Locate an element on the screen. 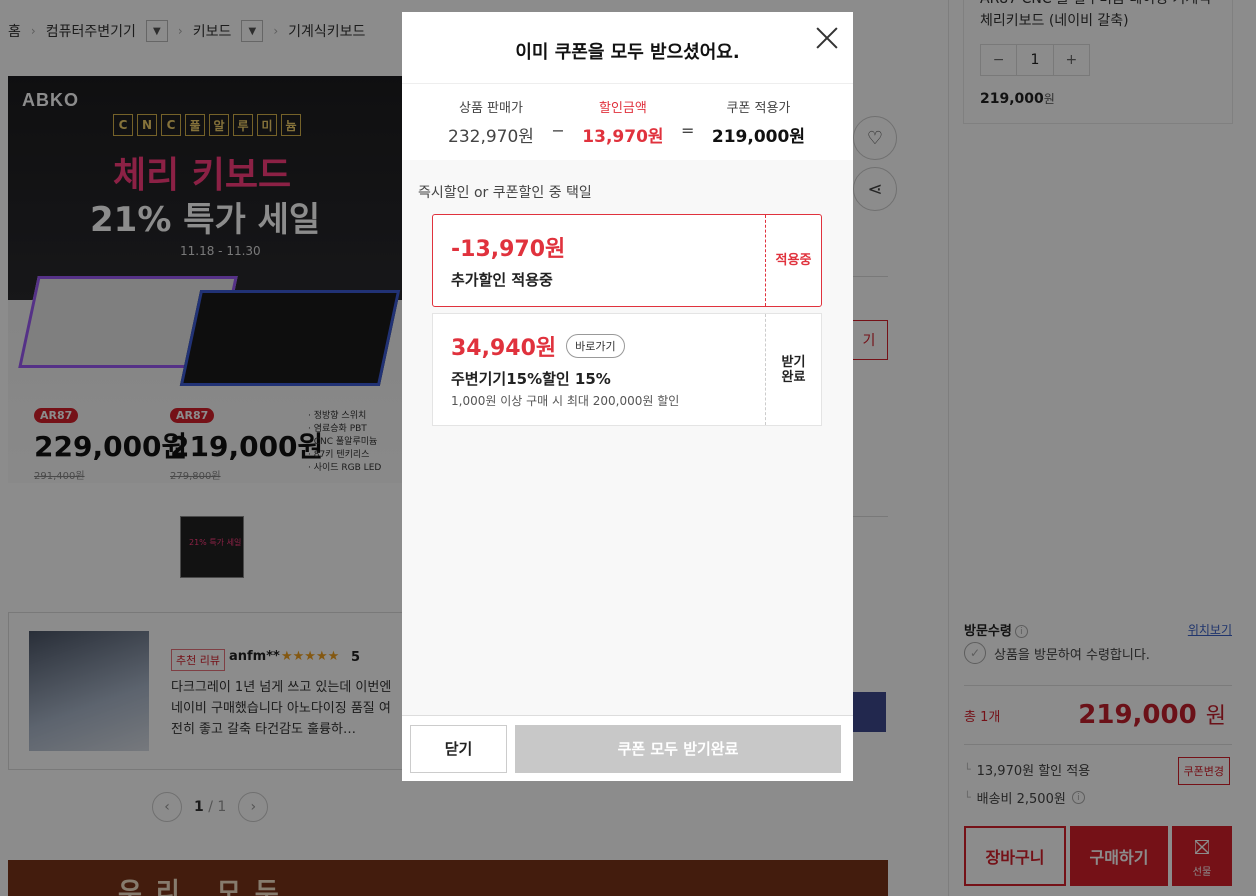 The image size is (1256, 896). modal-title: 이미 쿠폰을 모두 받으셨어요. is located at coordinates (627, 52).